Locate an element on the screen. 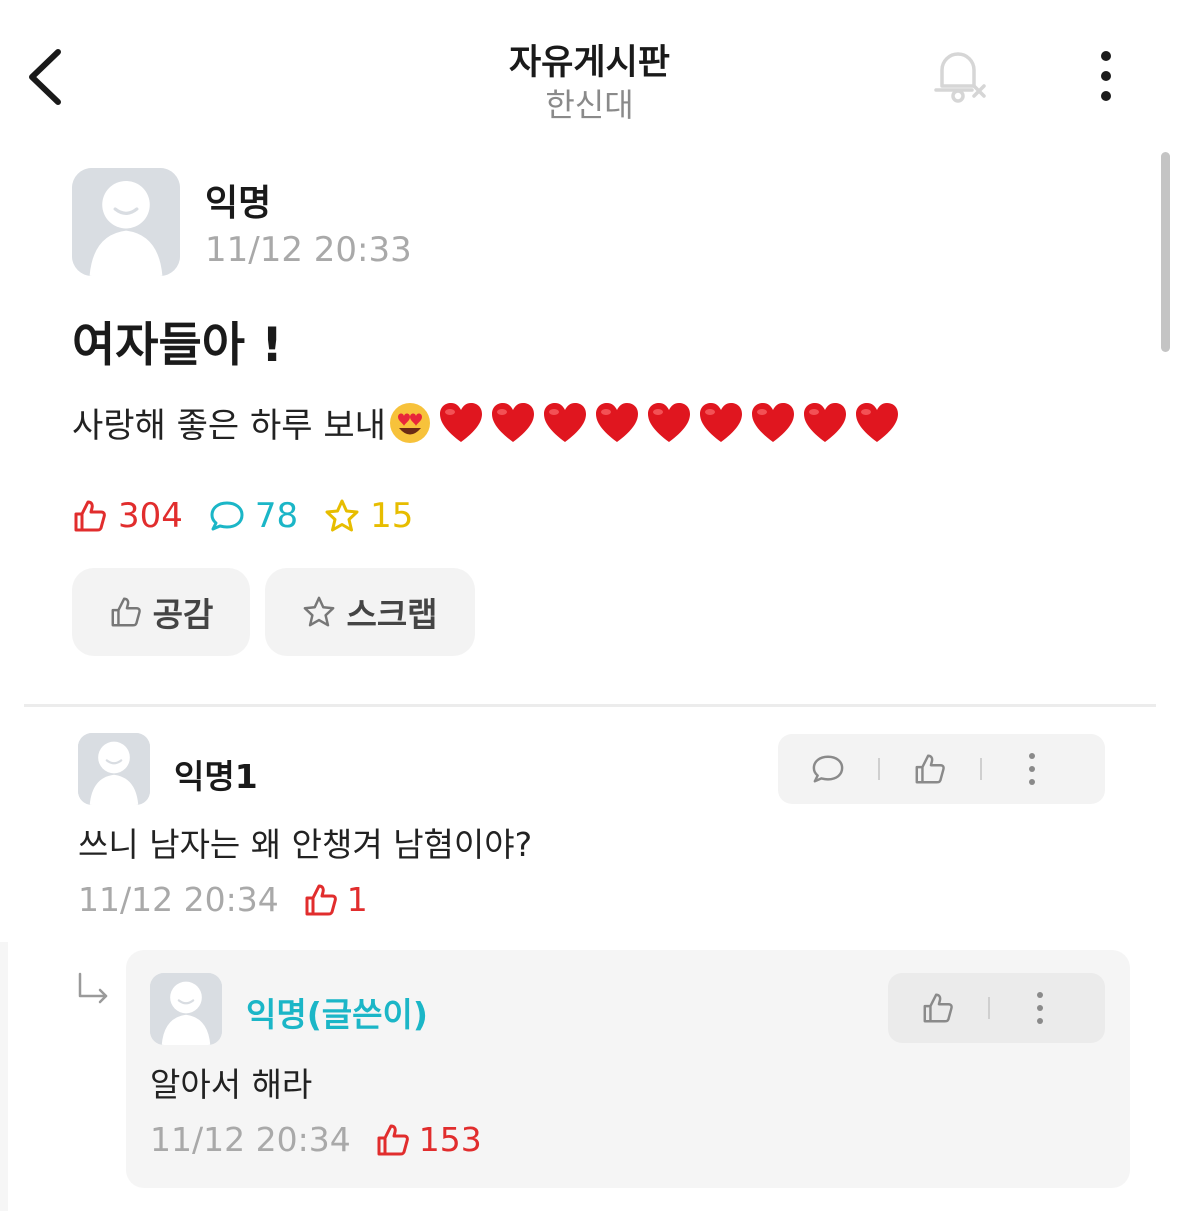 This screenshot has width=1179, height=1211. section-divider is located at coordinates (590, 705).